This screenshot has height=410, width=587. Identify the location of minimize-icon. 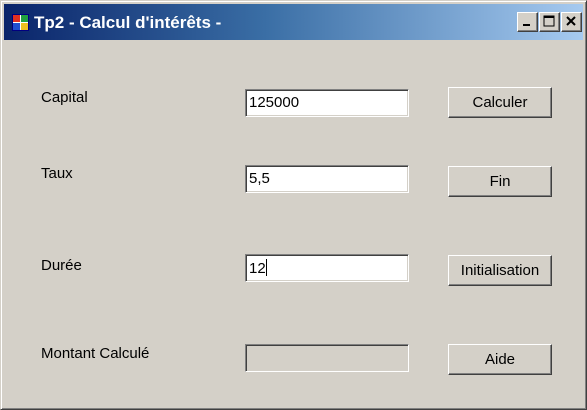
(526, 25).